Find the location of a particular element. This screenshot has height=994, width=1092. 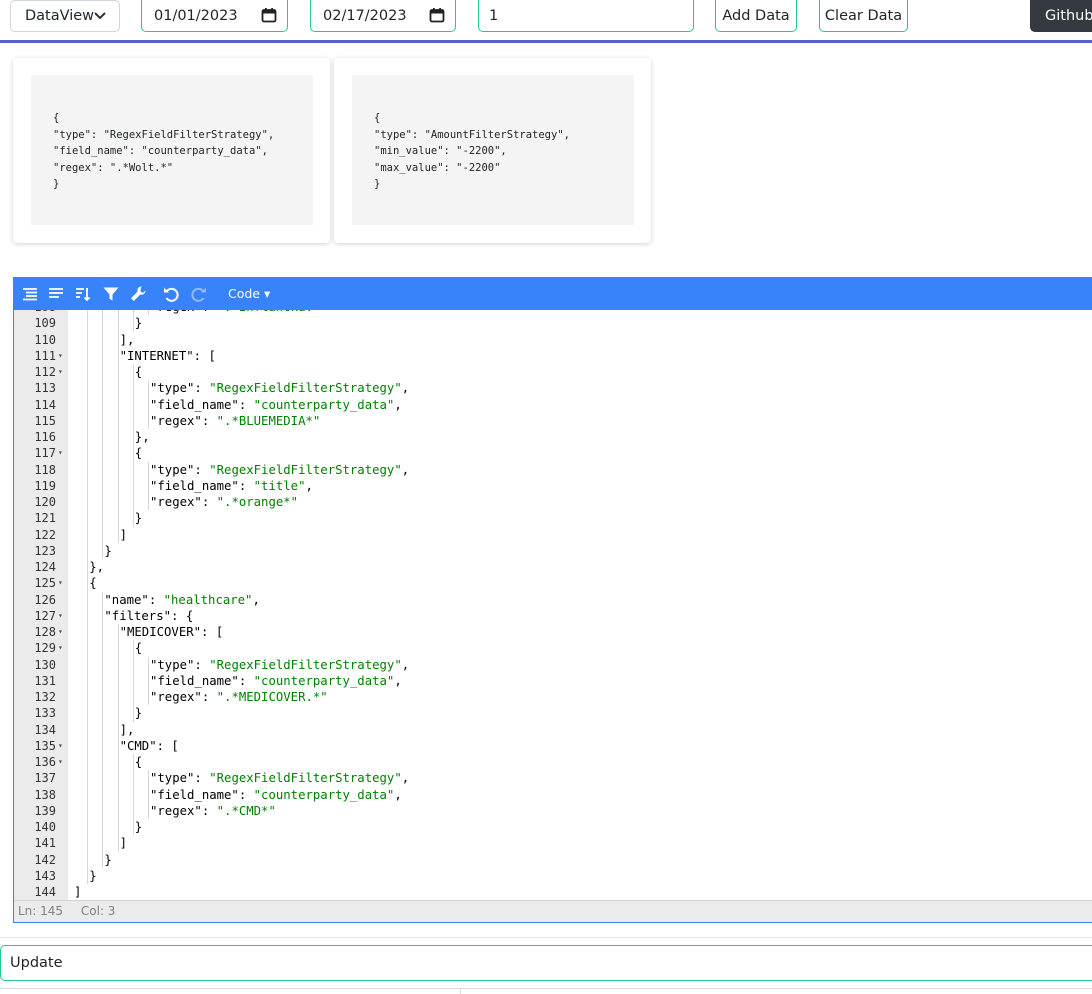

code-text: "field_name": "counterparty_data", is located at coordinates (276, 680).